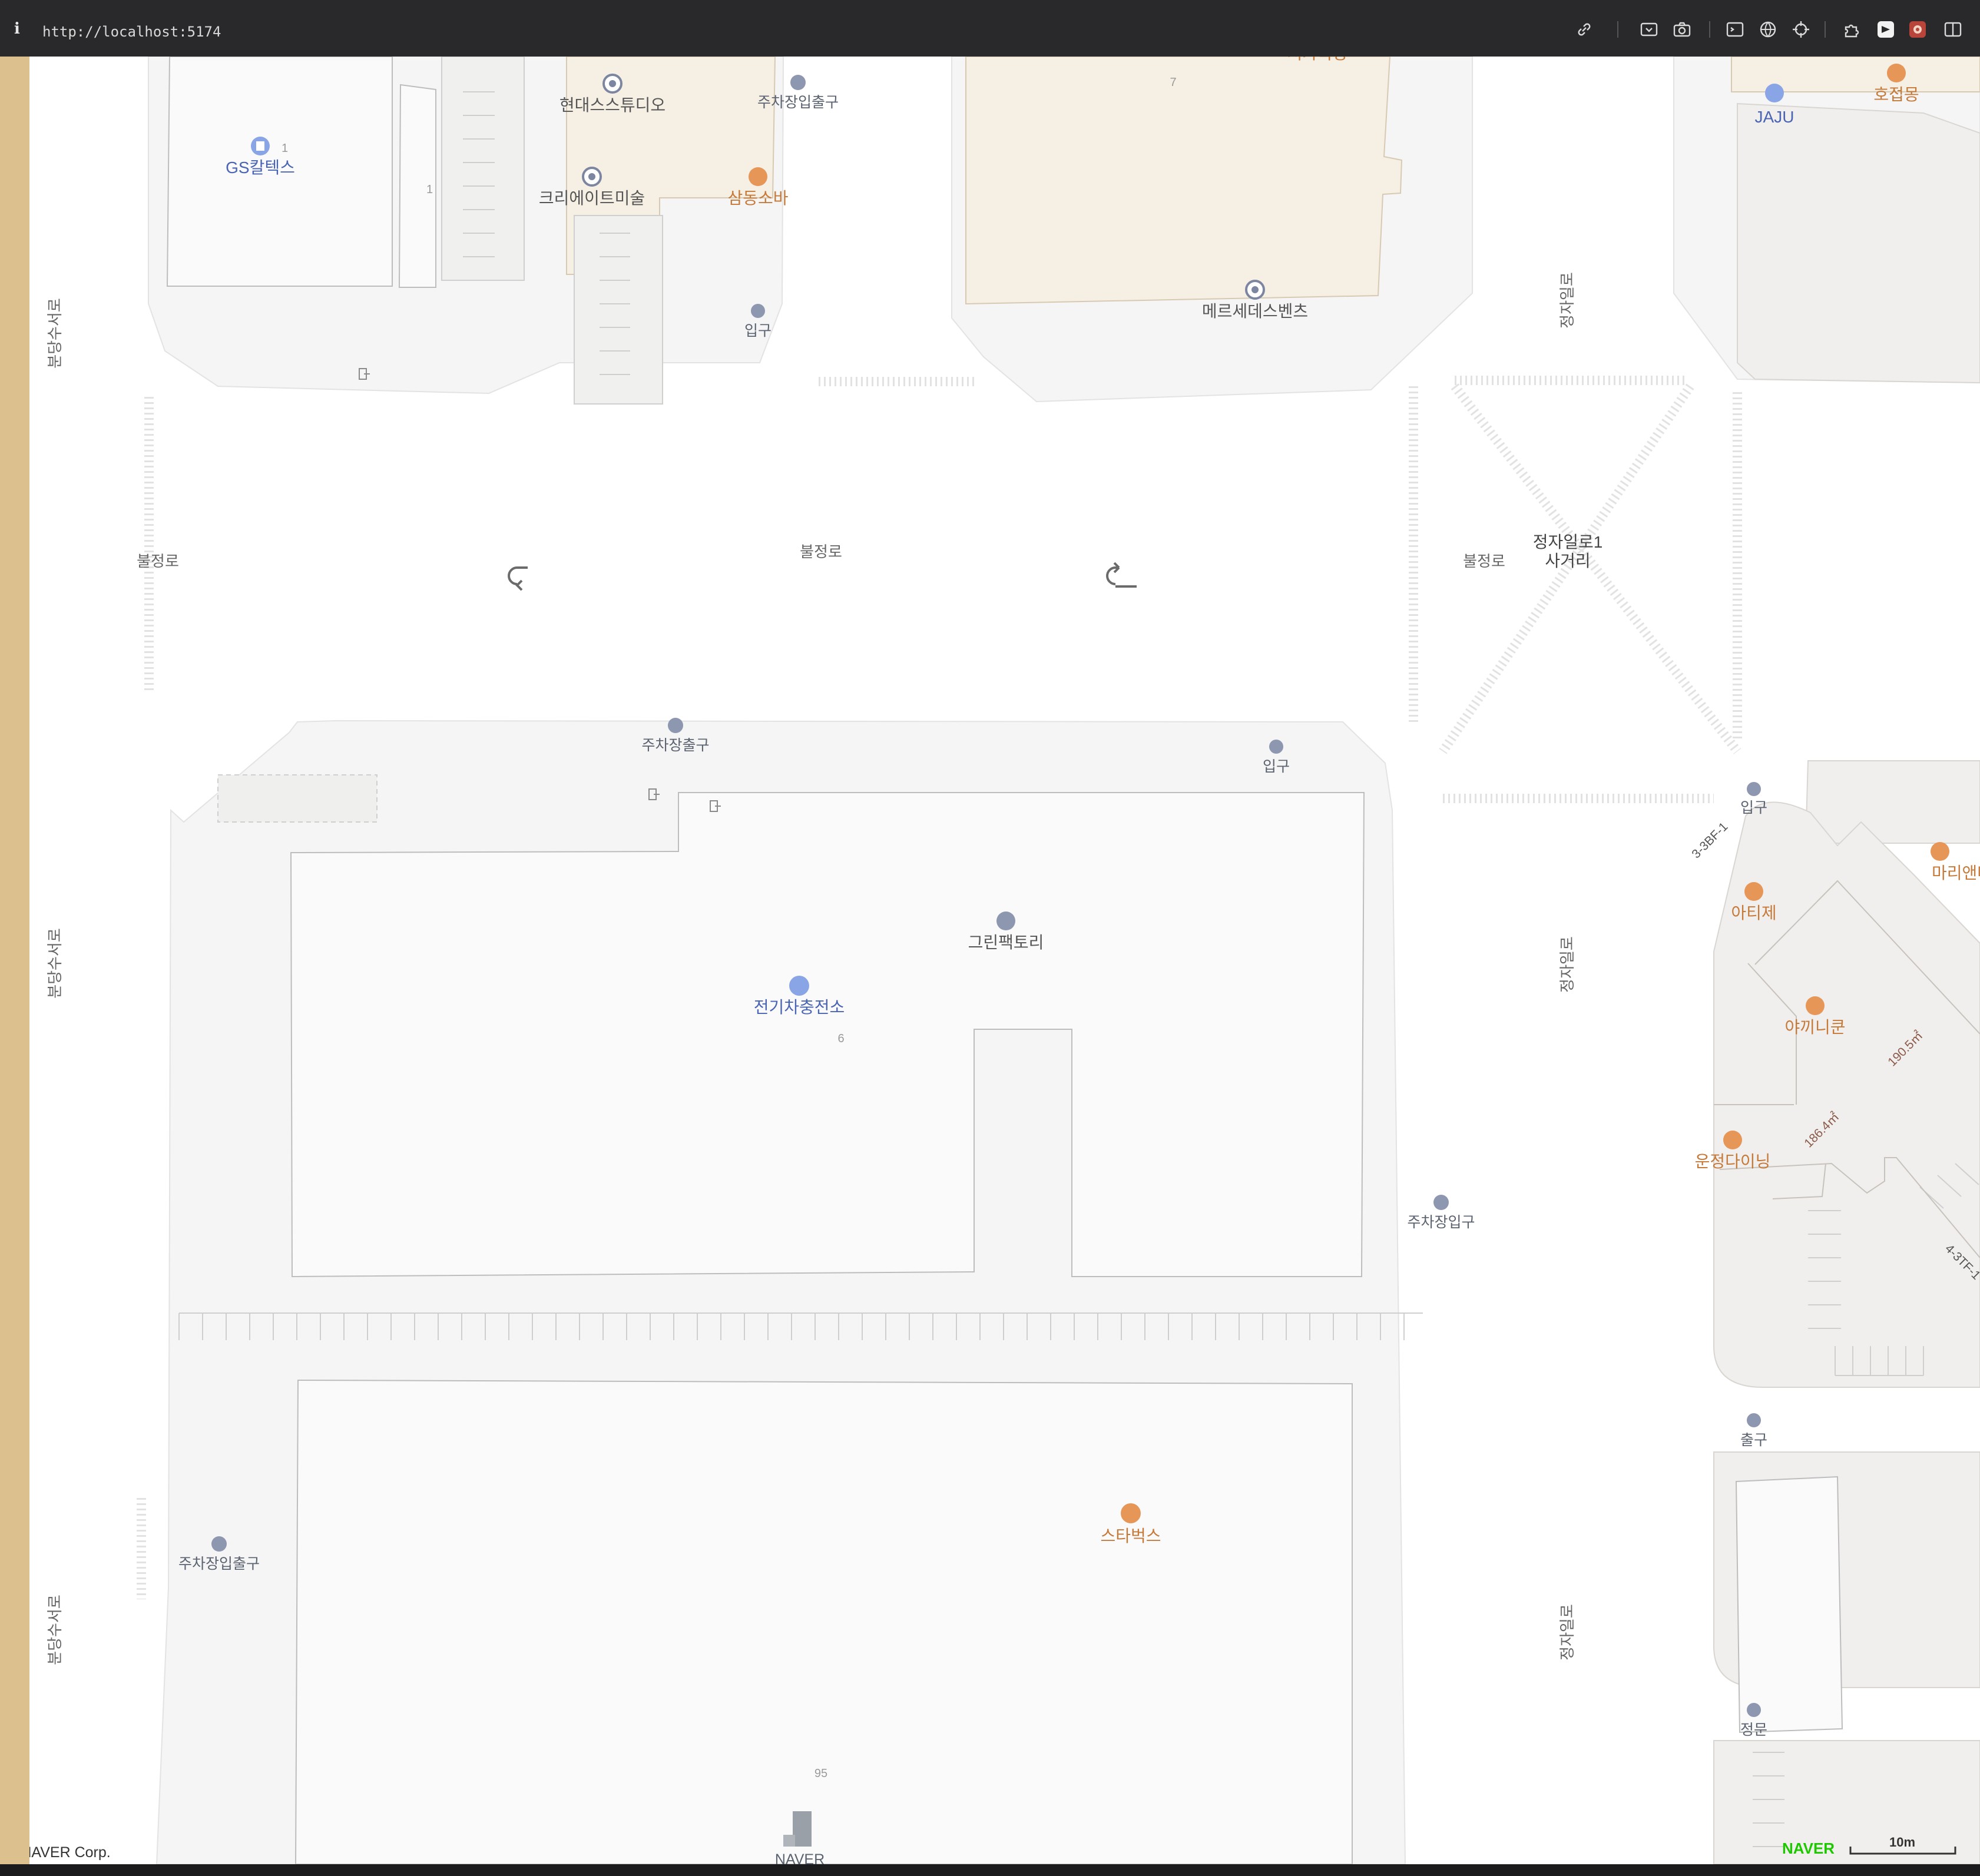  What do you see at coordinates (1801, 30) in the screenshot?
I see `crosshair-icon` at bounding box center [1801, 30].